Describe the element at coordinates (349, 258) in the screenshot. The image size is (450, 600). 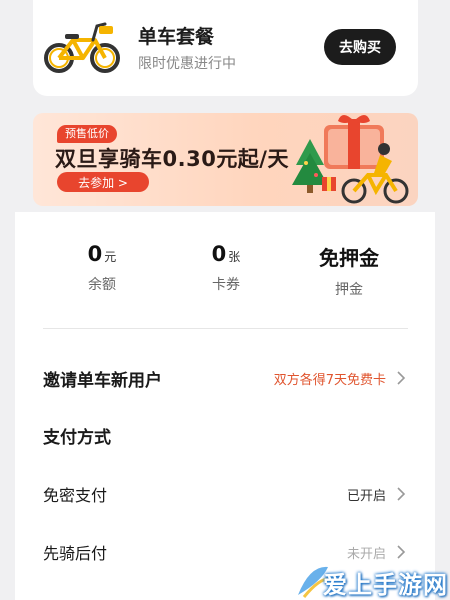
I see `deposit-value: 免押金` at that location.